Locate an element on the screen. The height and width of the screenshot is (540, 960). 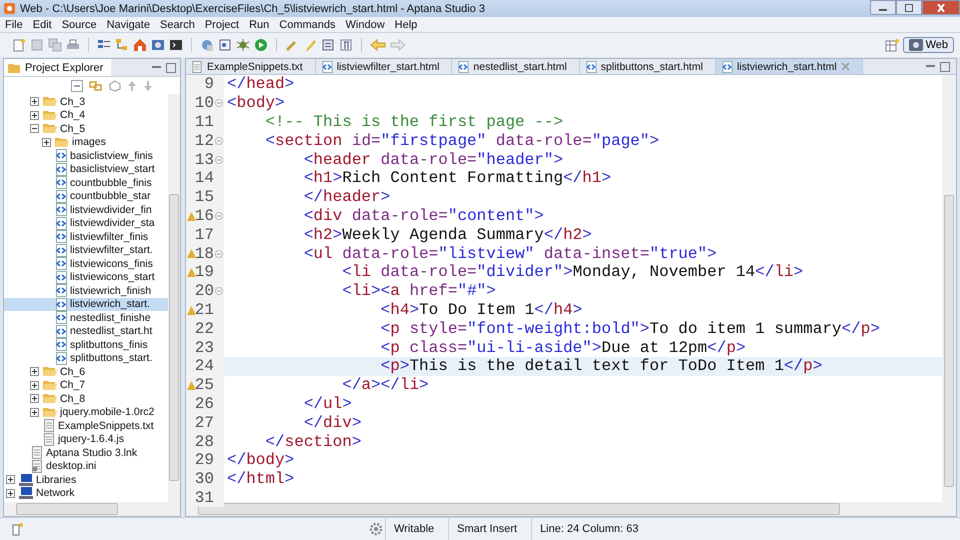
link-icon is located at coordinates (96, 86).